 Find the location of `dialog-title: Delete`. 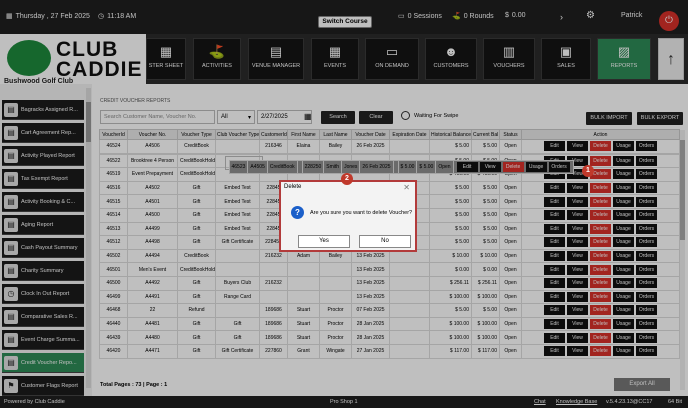

dialog-title: Delete is located at coordinates (293, 187).